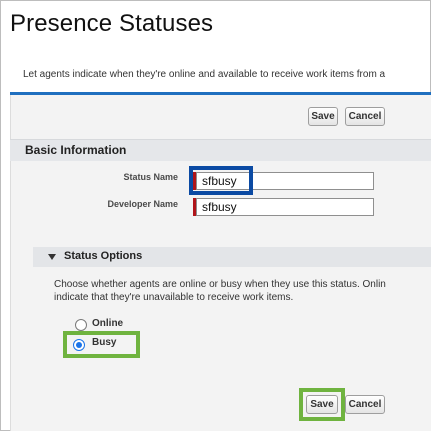 The width and height of the screenshot is (431, 431). I want to click on collapse-triangle-icon, so click(52, 257).